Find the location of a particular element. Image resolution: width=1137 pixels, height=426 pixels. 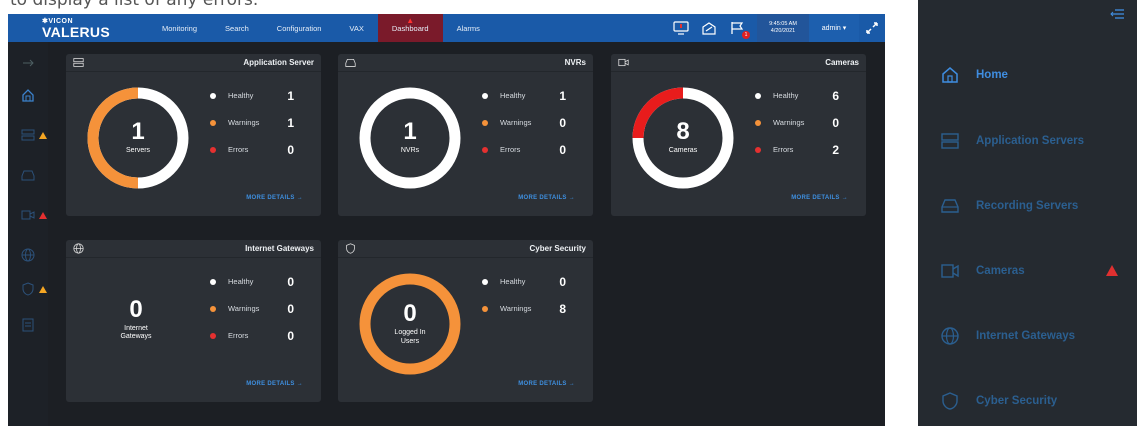

nav-configuration: Configuration is located at coordinates (299, 28).